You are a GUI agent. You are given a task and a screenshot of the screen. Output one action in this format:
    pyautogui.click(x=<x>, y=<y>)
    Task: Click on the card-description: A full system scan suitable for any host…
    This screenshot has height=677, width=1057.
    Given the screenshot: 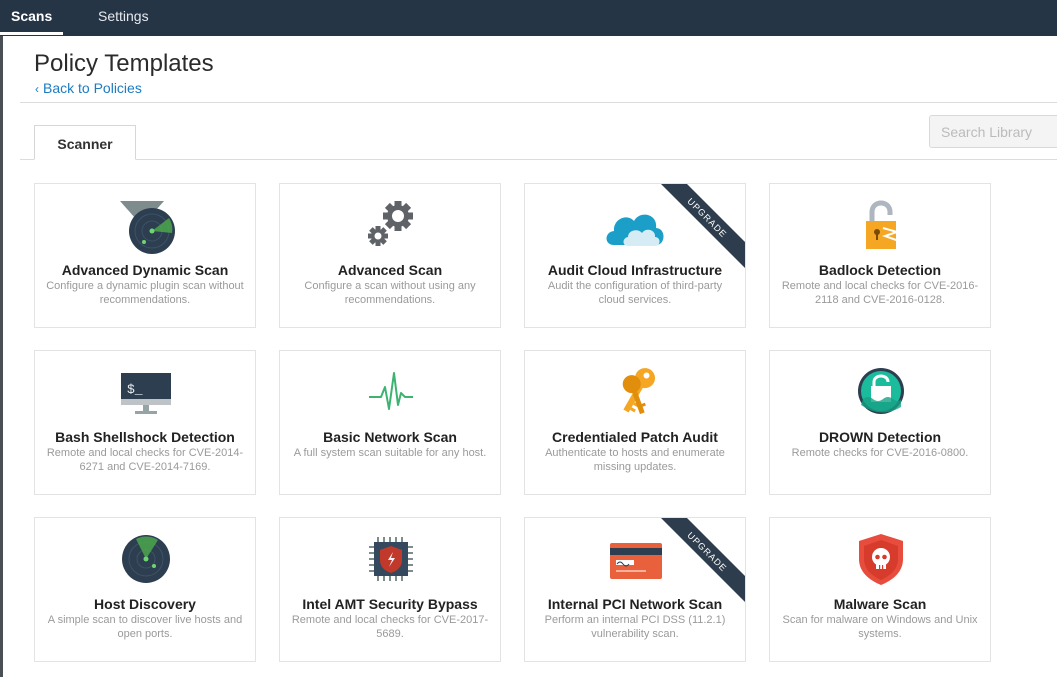 What is the action you would take?
    pyautogui.click(x=390, y=453)
    